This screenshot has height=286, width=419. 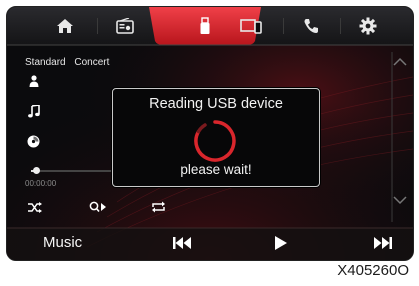 I want to click on previous-track-icon, so click(x=183, y=243).